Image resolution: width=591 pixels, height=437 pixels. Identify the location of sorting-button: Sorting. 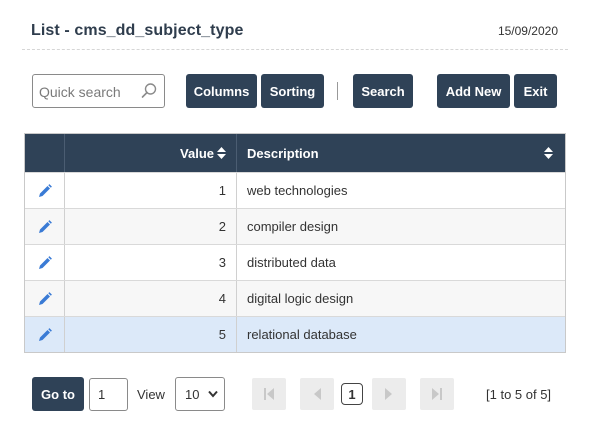
(292, 91).